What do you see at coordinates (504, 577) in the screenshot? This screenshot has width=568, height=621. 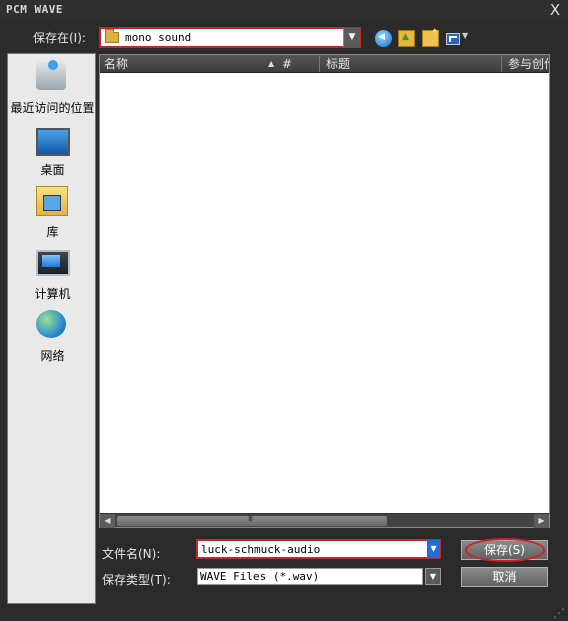 I see `cancel-button: 取消` at bounding box center [504, 577].